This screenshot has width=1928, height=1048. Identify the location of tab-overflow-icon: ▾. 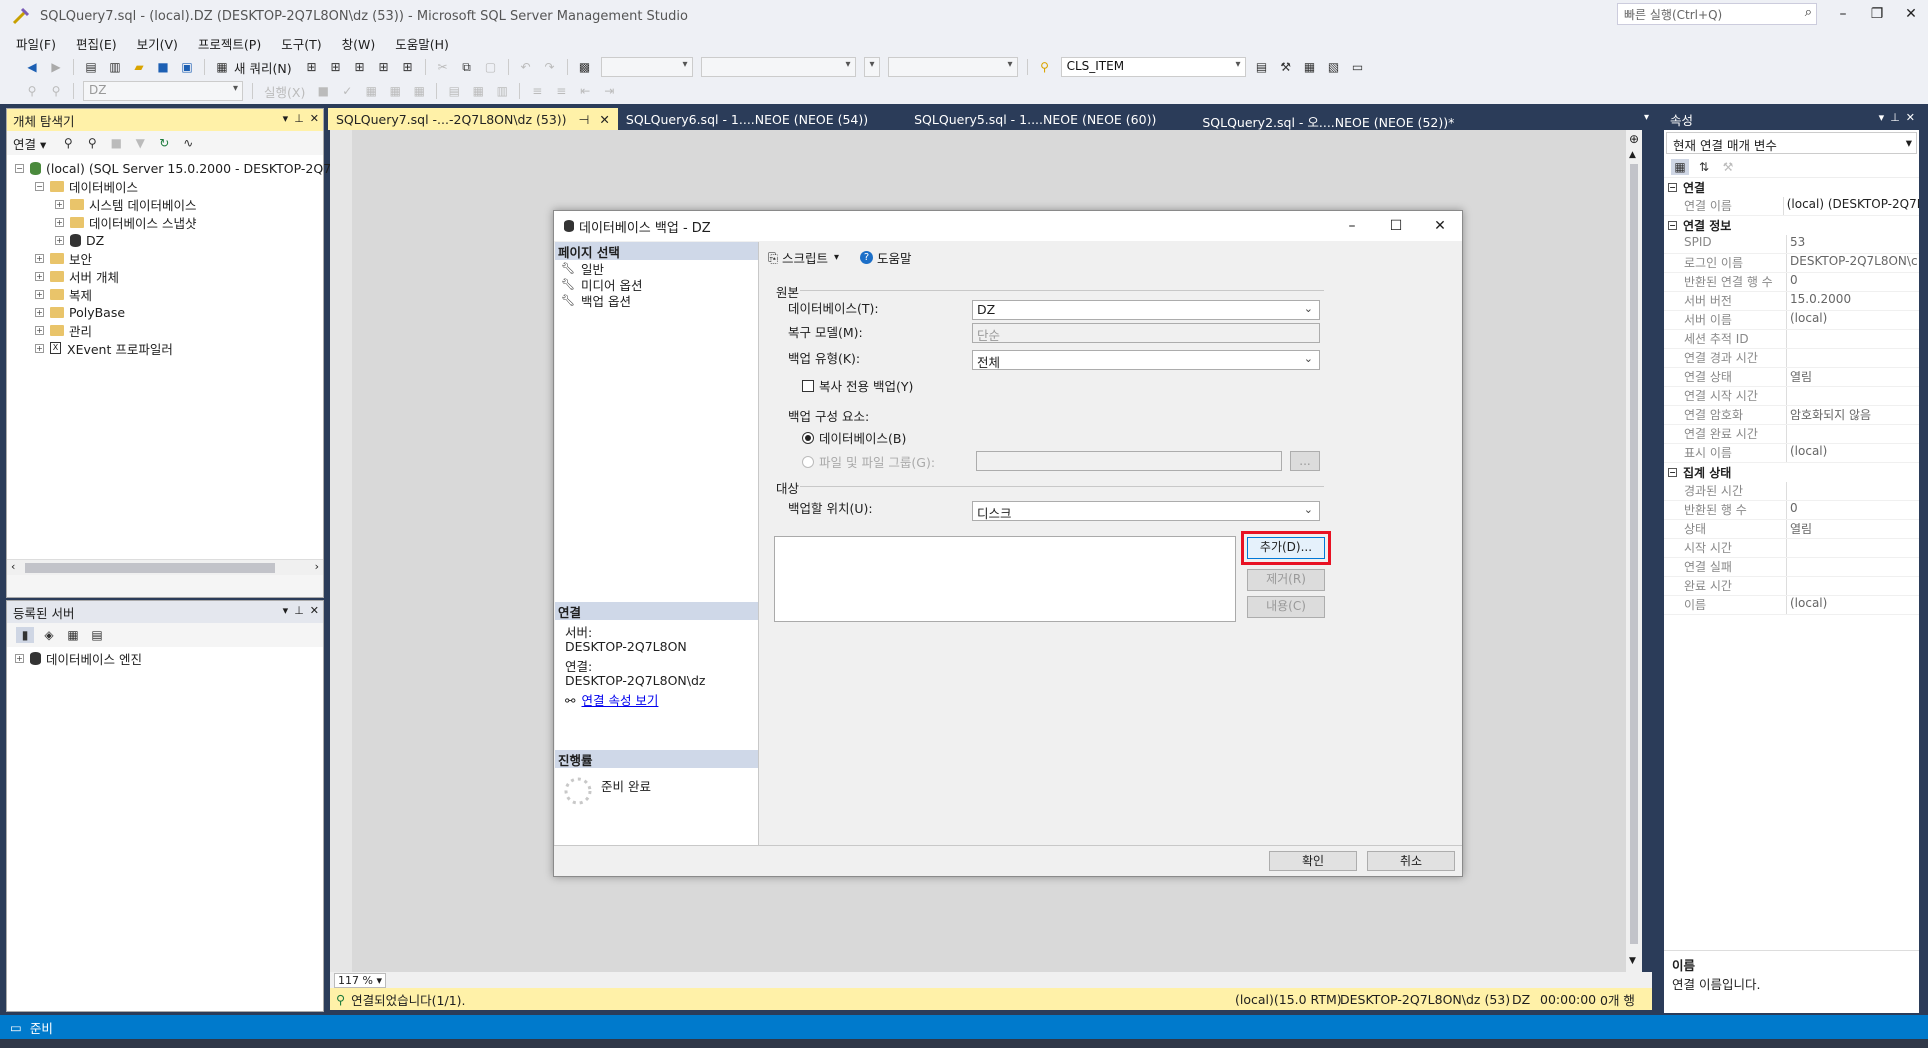
(1646, 117).